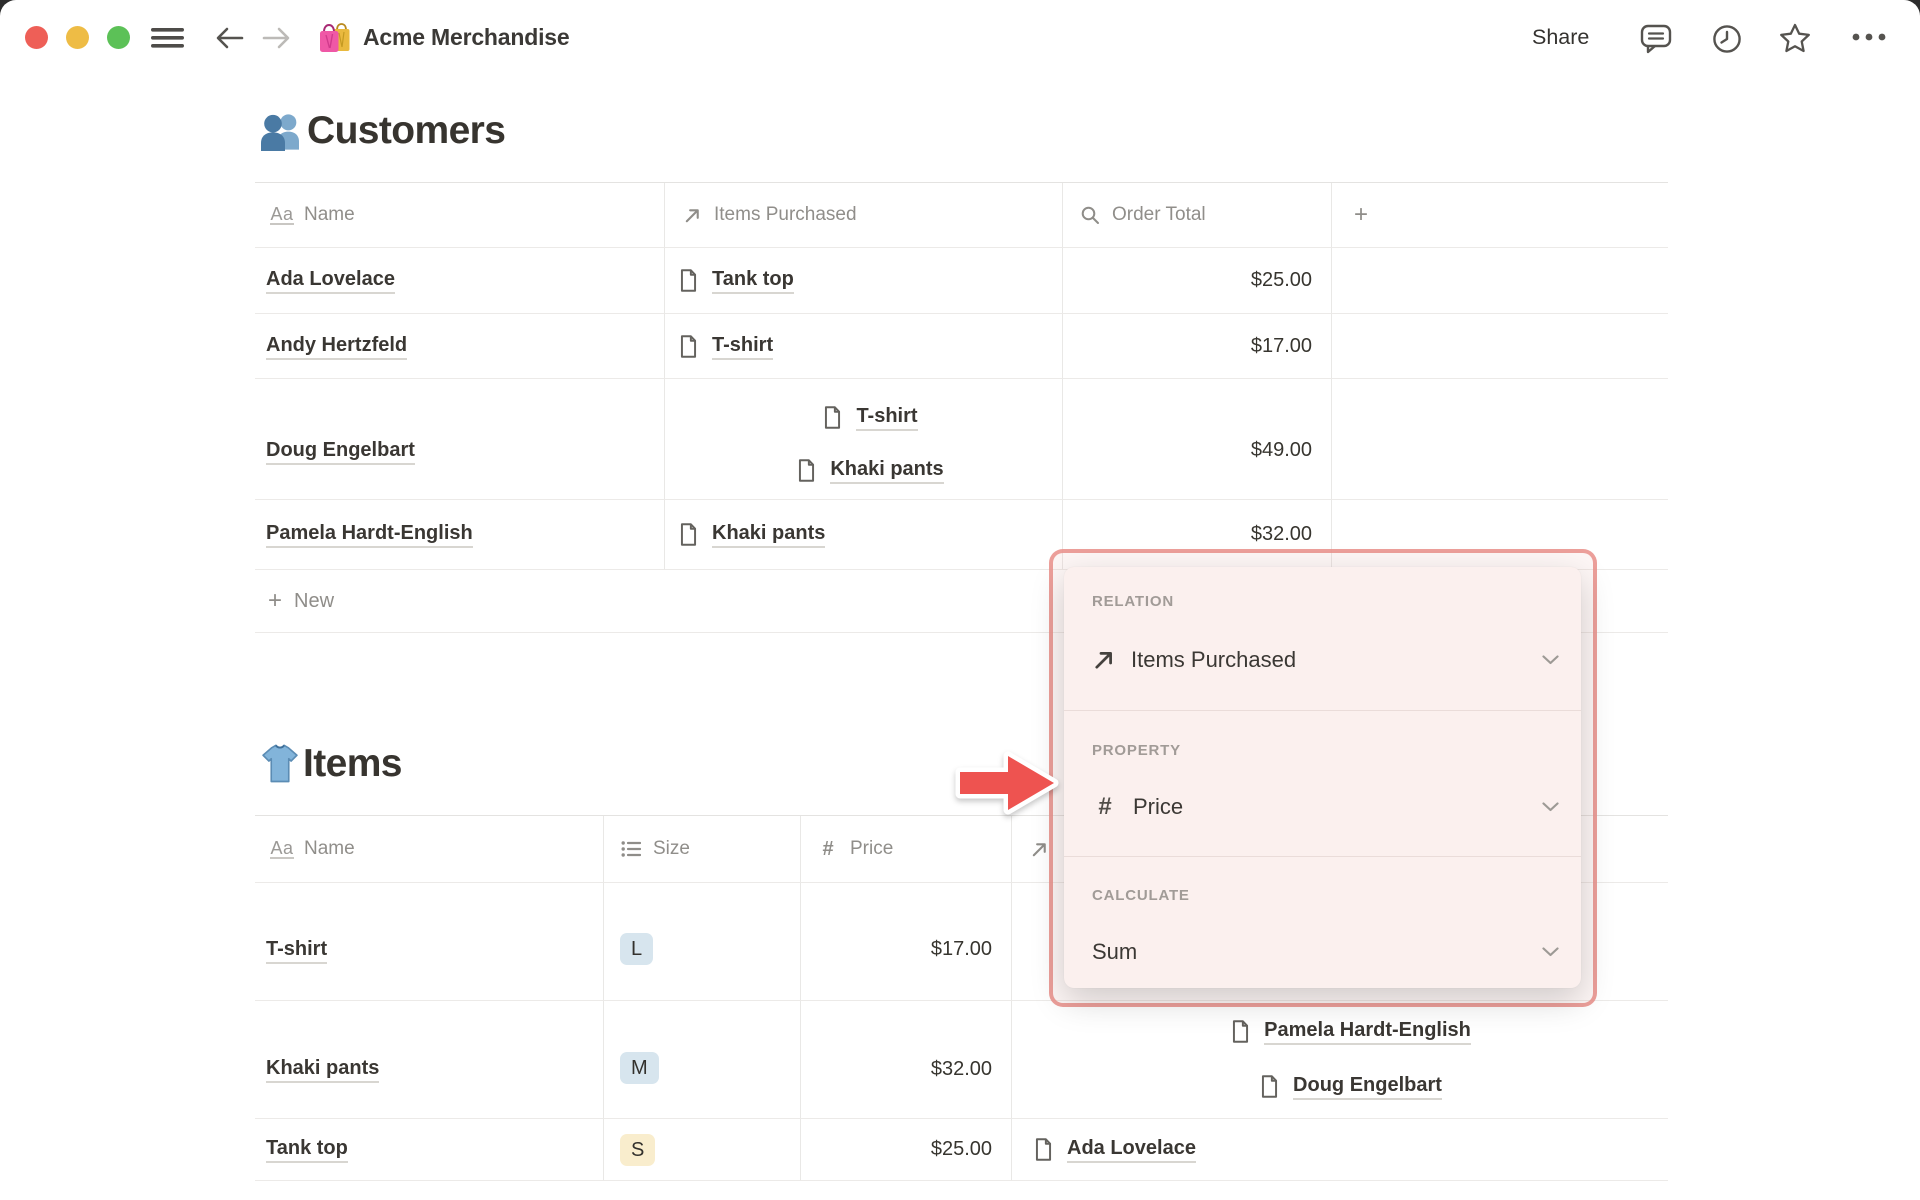 The width and height of the screenshot is (1920, 1200). I want to click on items-section-title: Items, so click(330, 764).